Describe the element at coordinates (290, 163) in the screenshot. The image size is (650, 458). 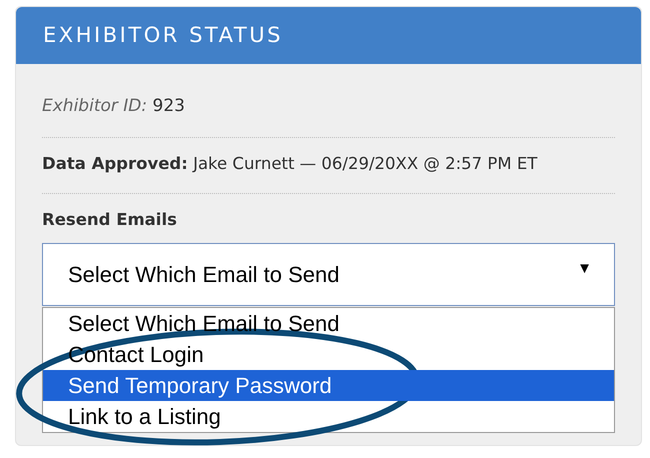
I see `approval-text: Data Approved: Jake Curnett — 06/29/20XX @ 2:57 PM ET` at that location.